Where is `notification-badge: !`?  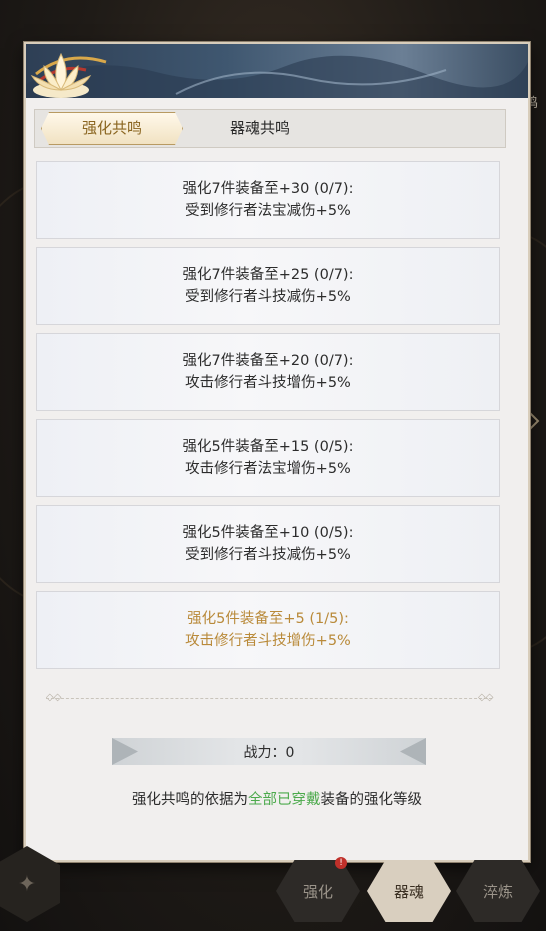
notification-badge: ! is located at coordinates (341, 863).